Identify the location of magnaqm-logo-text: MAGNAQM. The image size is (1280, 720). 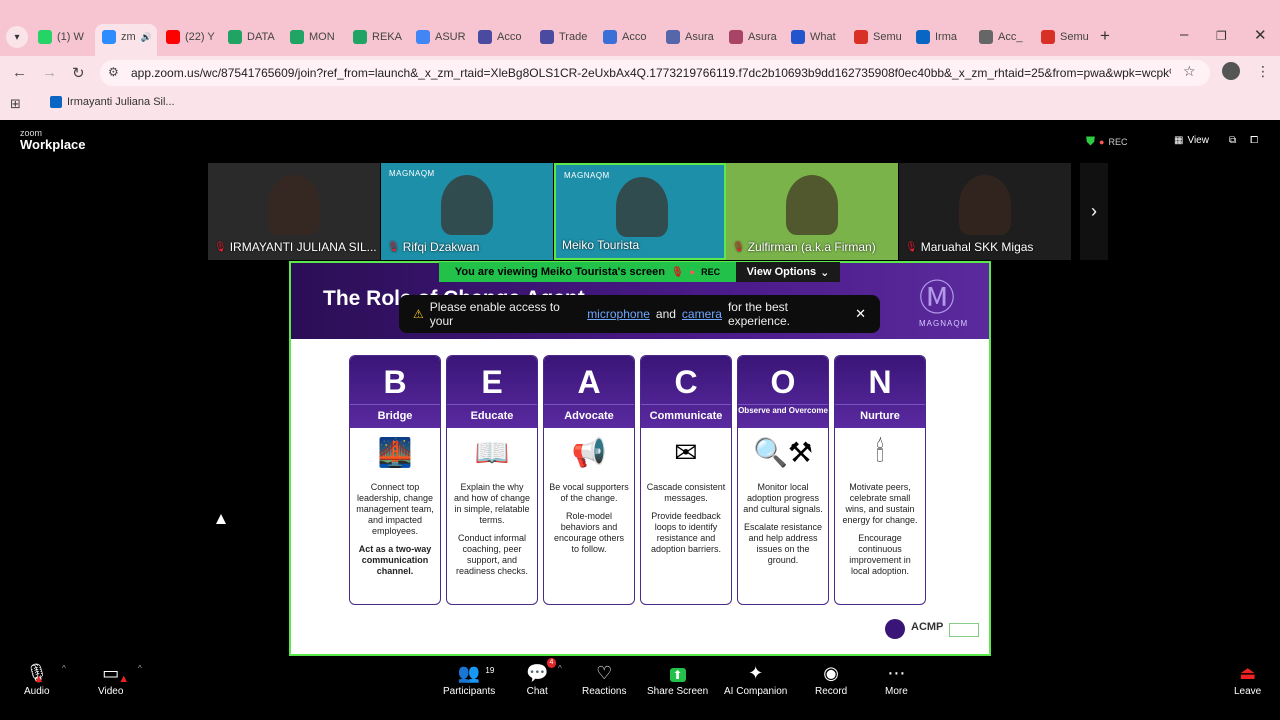
(944, 323).